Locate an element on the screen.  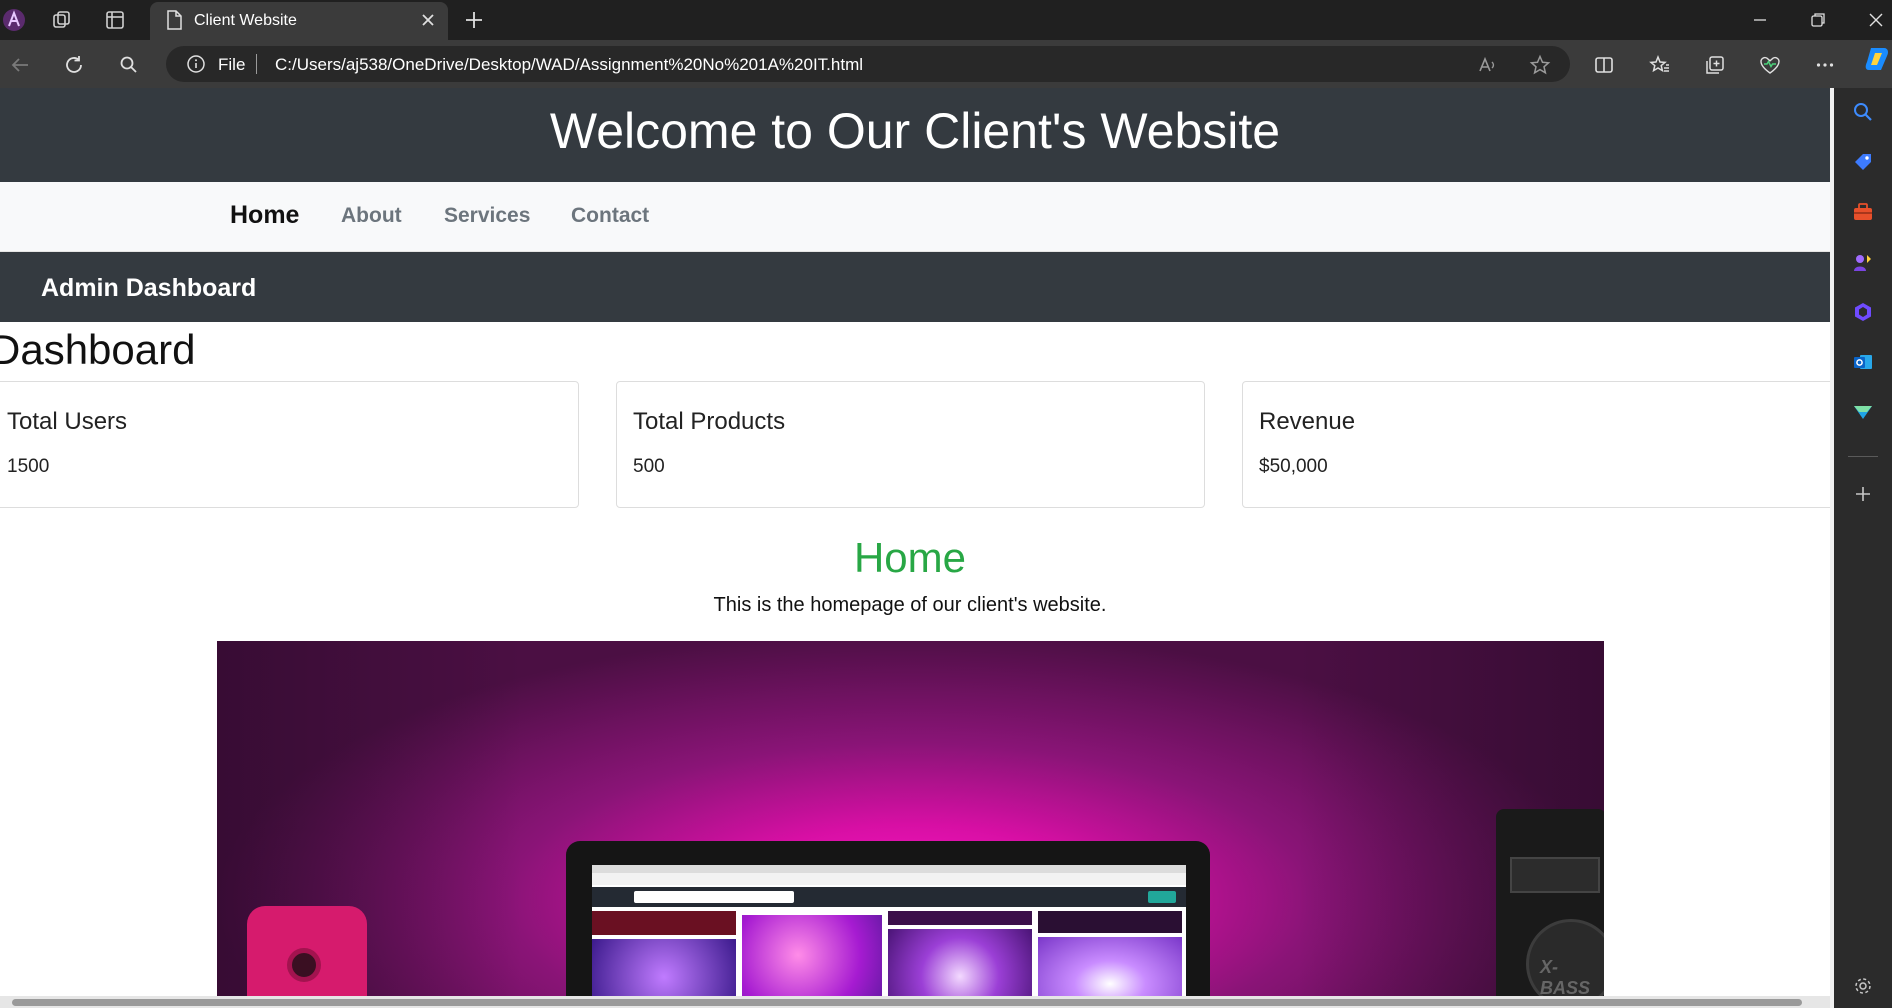
site-nav: Home About Services Contact is located at coordinates (915, 217).